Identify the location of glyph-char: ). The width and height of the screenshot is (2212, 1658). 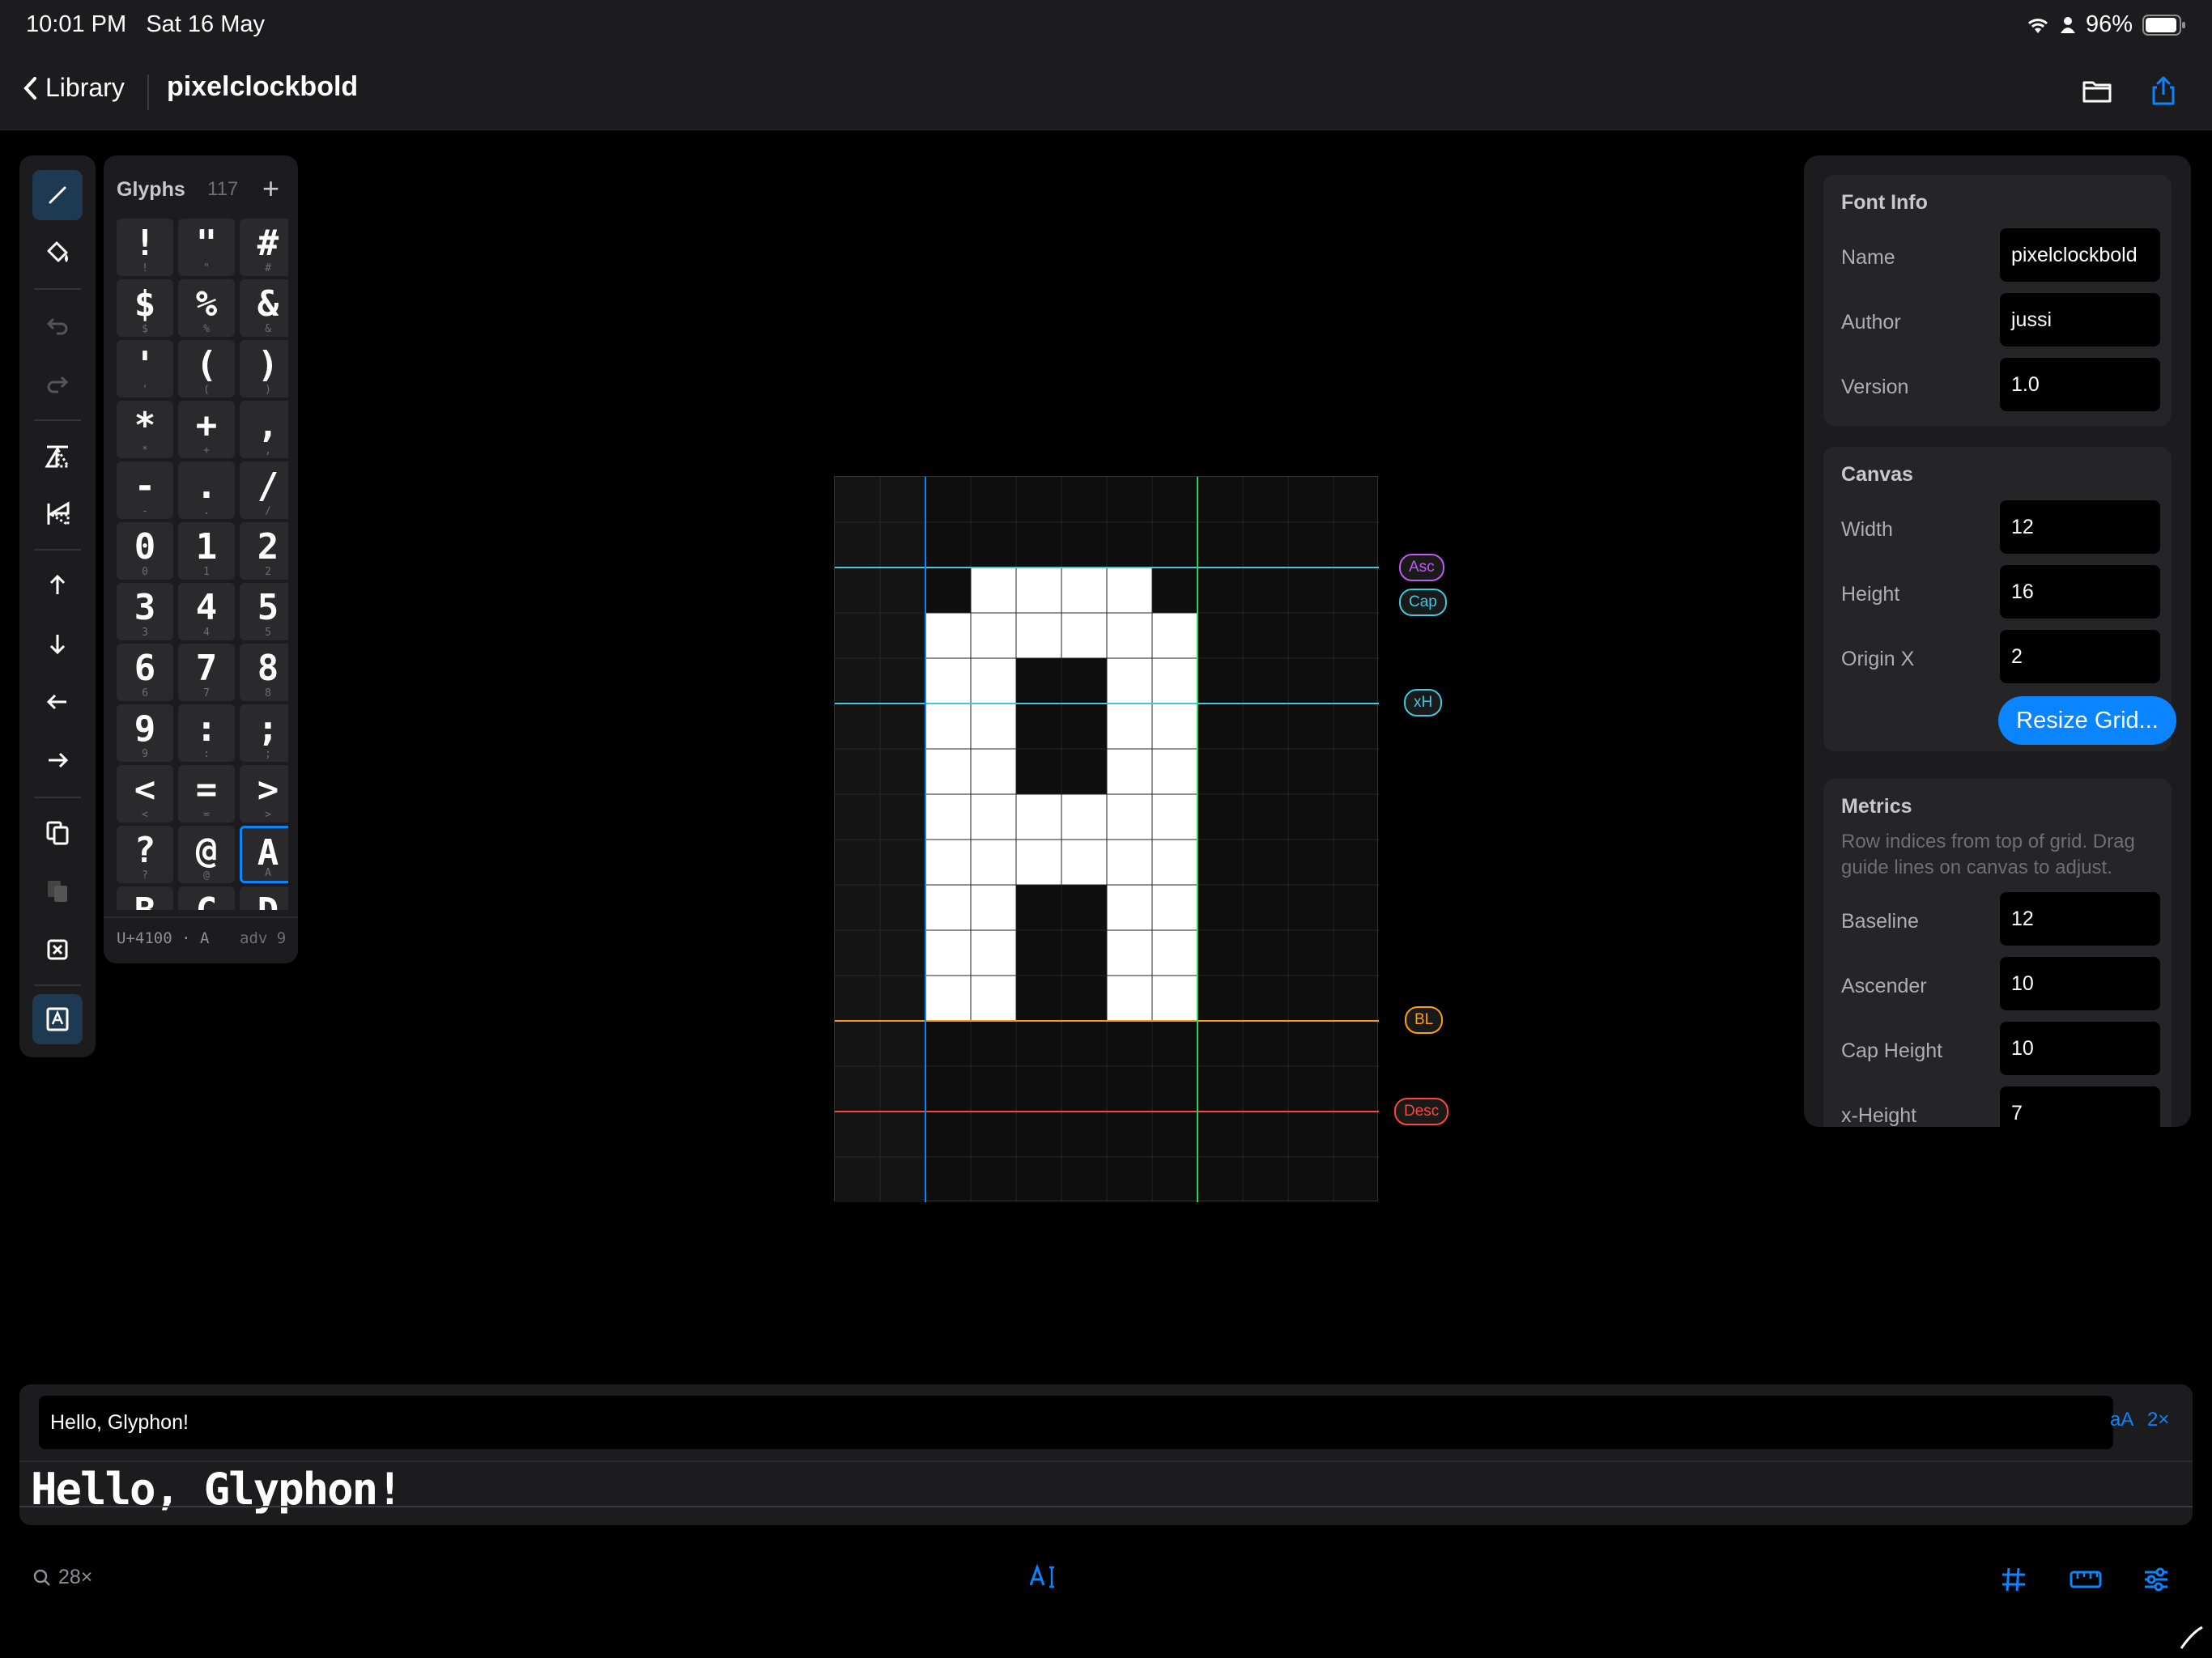
(268, 364).